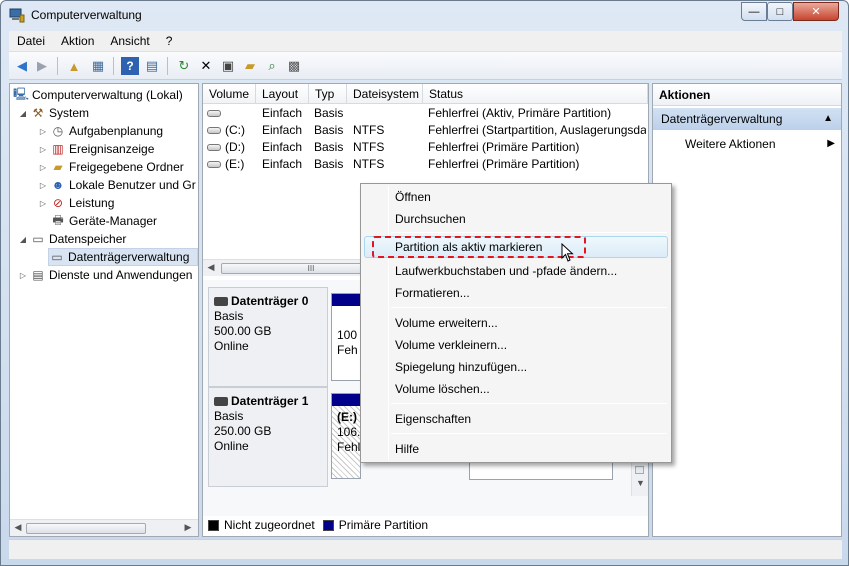  Describe the element at coordinates (816, 11) in the screenshot. I see `close-button: ✕` at that location.